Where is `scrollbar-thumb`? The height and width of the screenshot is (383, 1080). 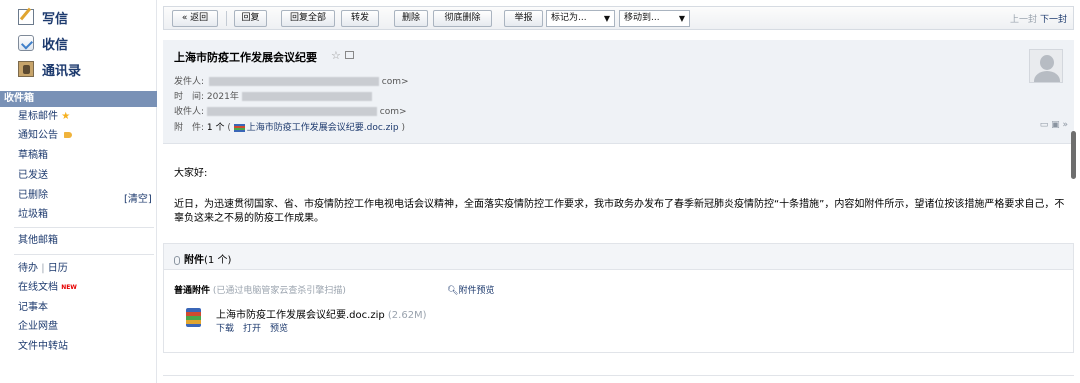 scrollbar-thumb is located at coordinates (1073, 155).